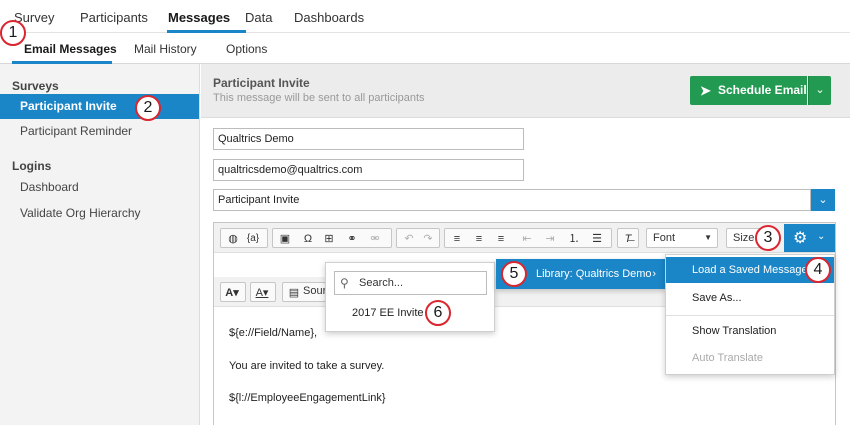 The image size is (850, 425). Describe the element at coordinates (329, 239) in the screenshot. I see `table-icon: ⊞` at that location.